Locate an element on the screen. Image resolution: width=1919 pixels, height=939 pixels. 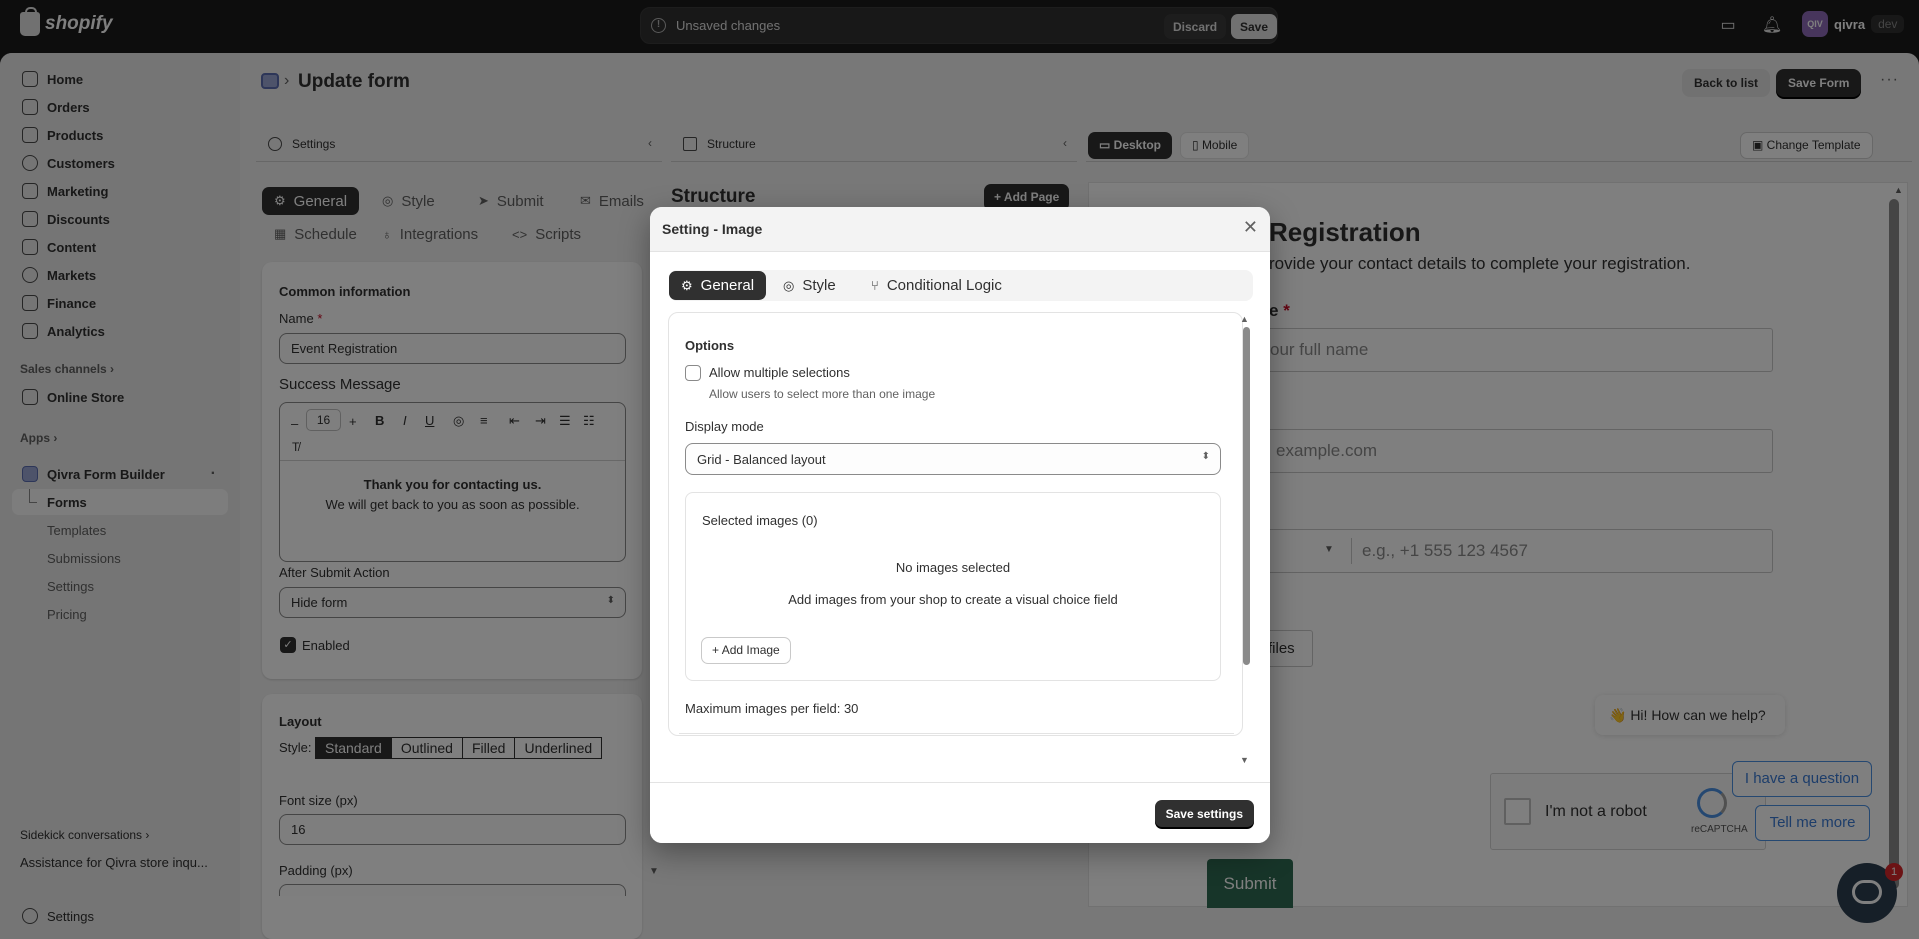
allow-multiple-checkbox is located at coordinates (693, 373).